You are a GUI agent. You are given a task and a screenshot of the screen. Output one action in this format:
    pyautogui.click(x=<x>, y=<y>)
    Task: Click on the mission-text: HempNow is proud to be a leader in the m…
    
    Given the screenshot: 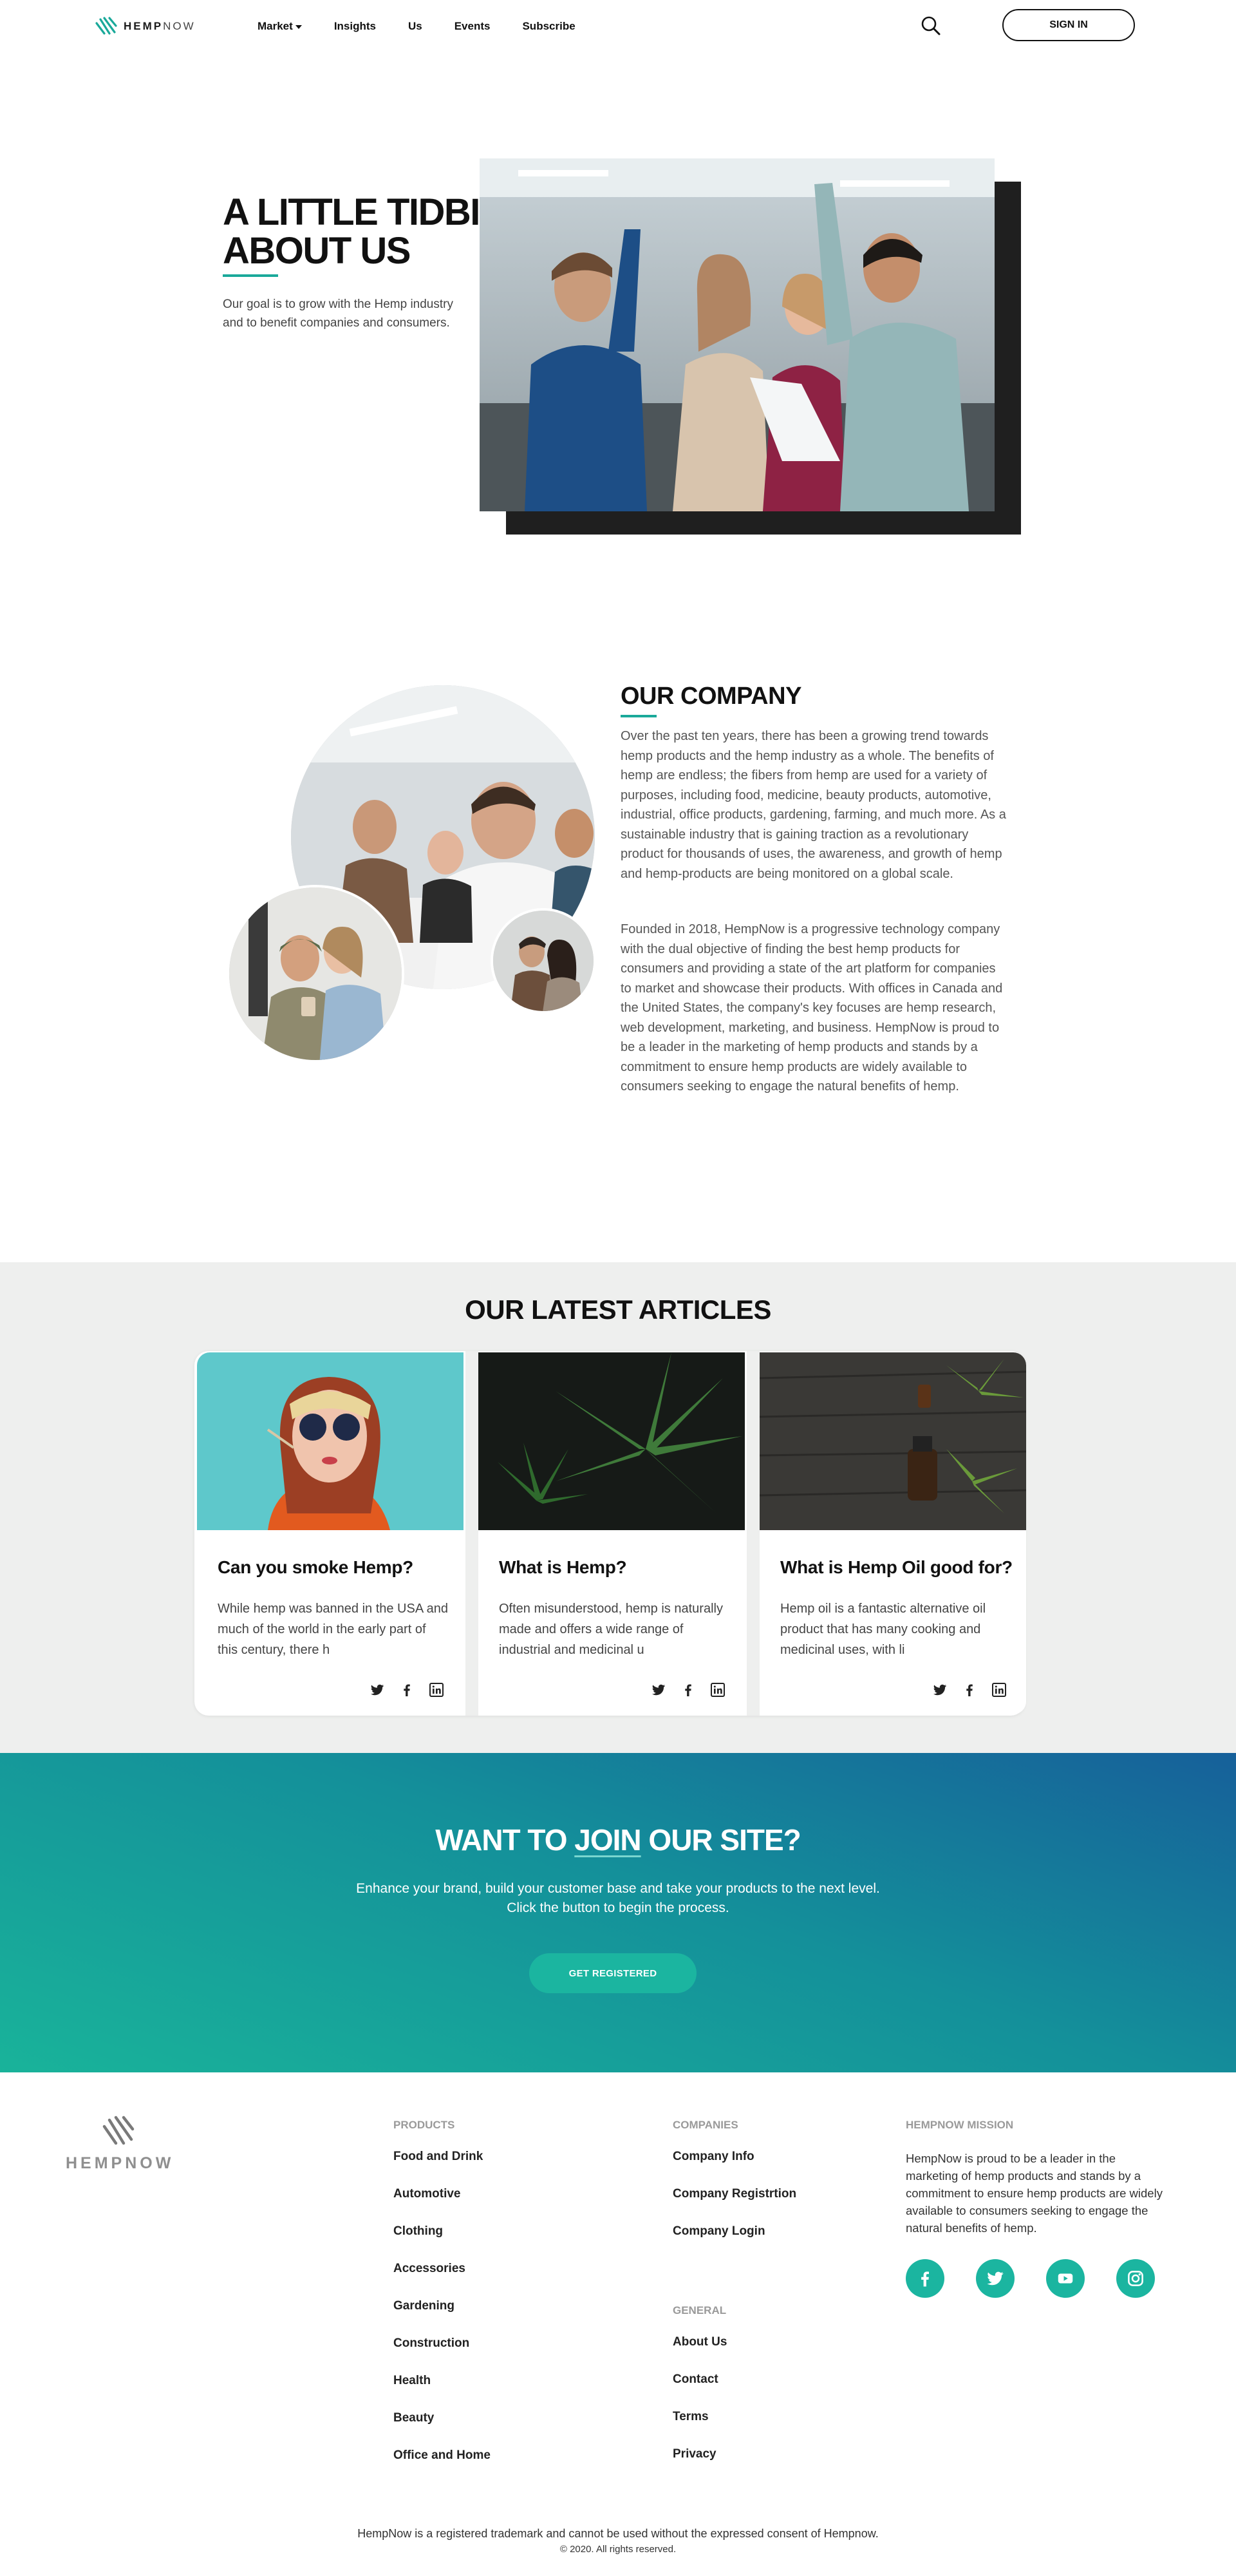 What is the action you would take?
    pyautogui.click(x=1035, y=2194)
    